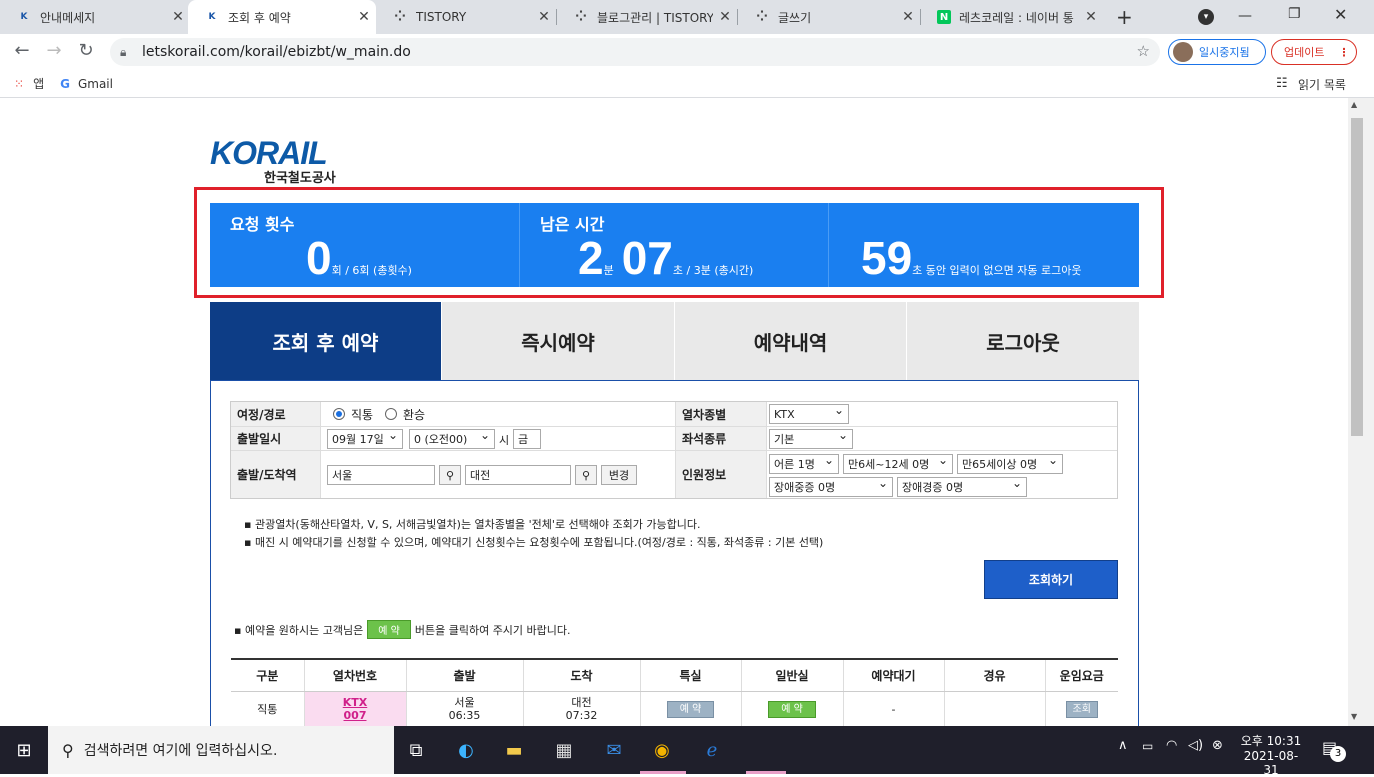  Describe the element at coordinates (68, 750) in the screenshot. I see `search-icon: ⚲` at that location.